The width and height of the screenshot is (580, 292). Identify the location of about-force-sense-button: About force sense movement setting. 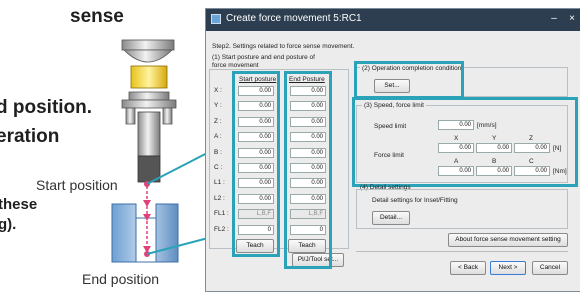
(508, 240).